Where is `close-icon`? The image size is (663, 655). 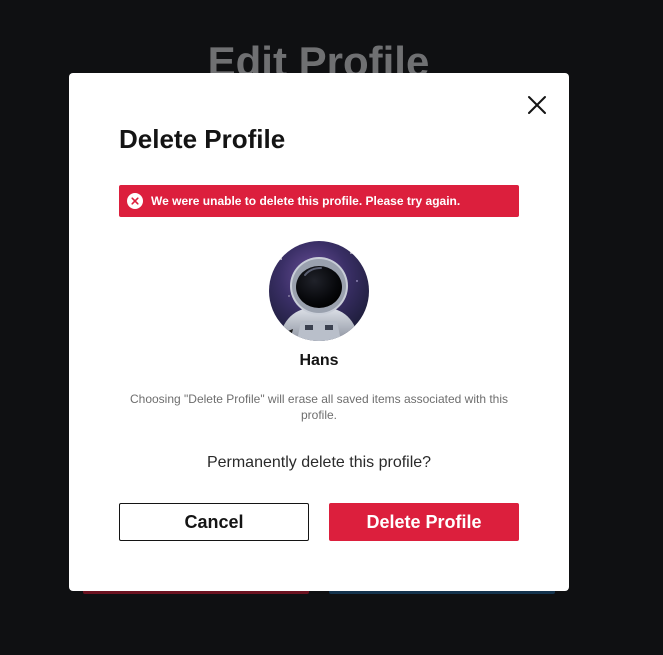 close-icon is located at coordinates (537, 105).